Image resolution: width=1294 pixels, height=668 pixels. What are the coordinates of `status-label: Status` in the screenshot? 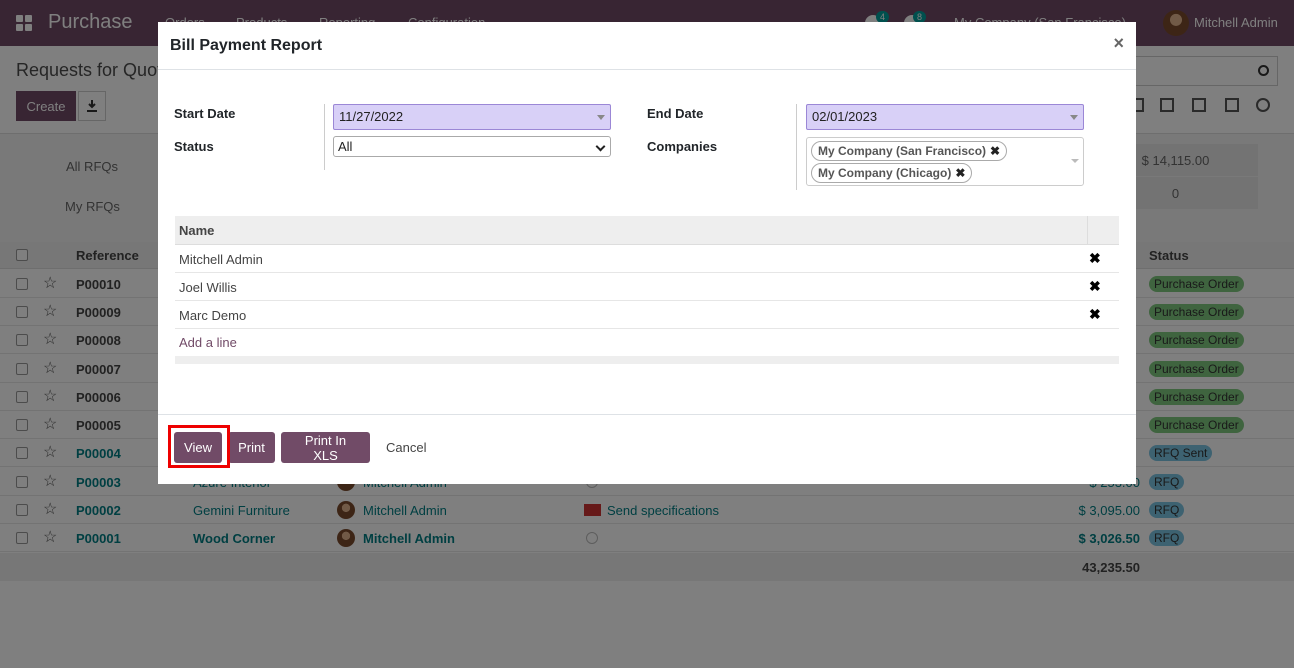 It's located at (194, 146).